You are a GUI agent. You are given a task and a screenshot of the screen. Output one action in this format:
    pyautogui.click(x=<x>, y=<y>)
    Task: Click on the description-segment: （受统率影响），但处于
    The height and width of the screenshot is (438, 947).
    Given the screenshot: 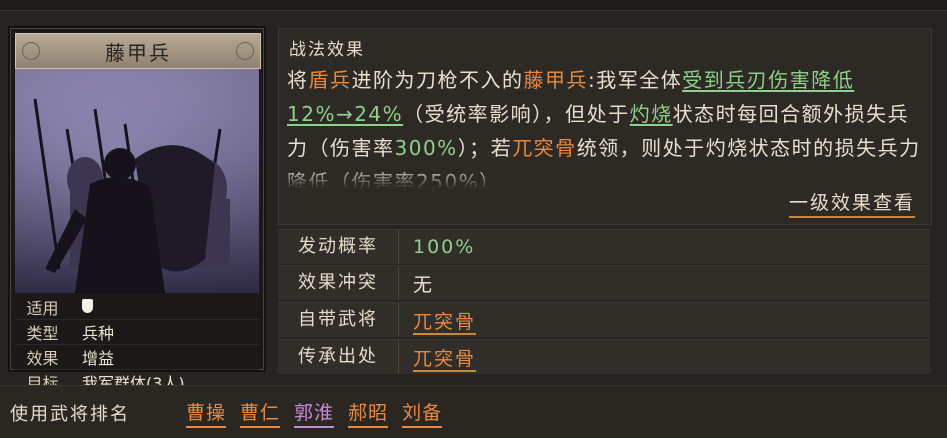 What is the action you would take?
    pyautogui.click(x=516, y=114)
    